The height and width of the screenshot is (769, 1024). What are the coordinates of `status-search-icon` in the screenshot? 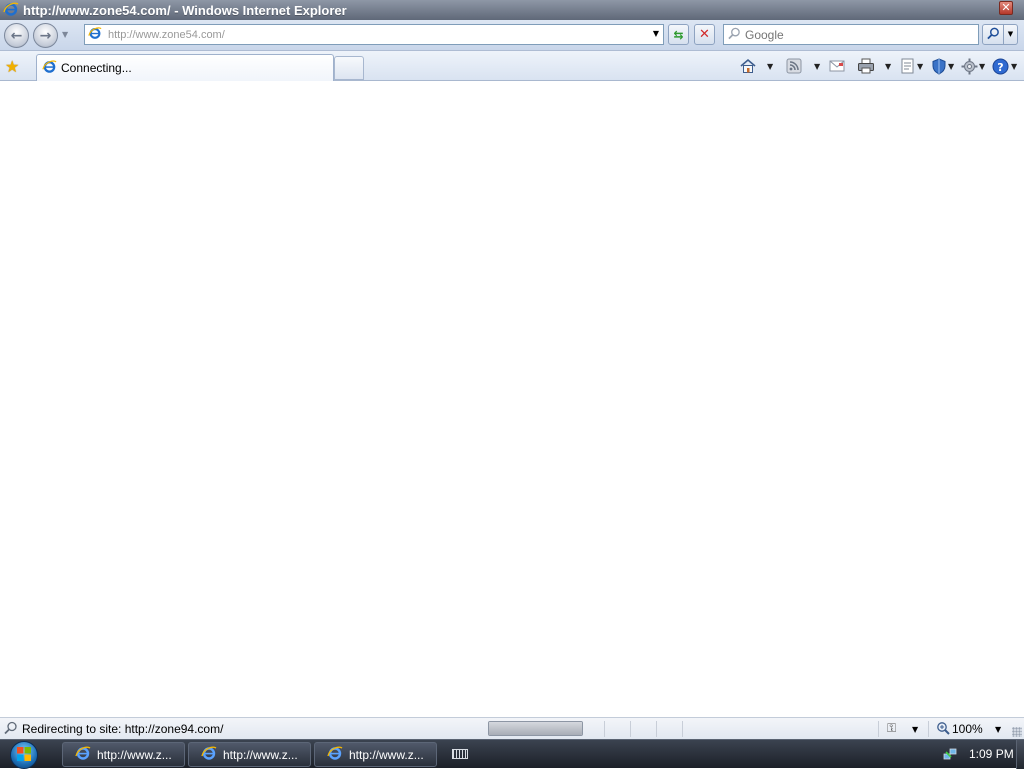 It's located at (11, 729).